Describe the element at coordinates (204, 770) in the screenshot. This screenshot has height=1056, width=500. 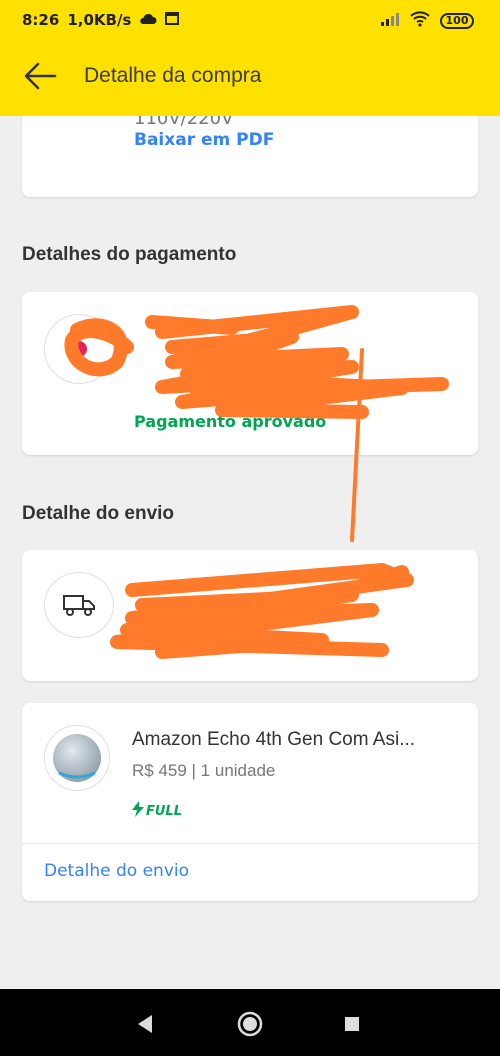
I see `product-price-qty: R$ 459 | 1 unidade` at that location.